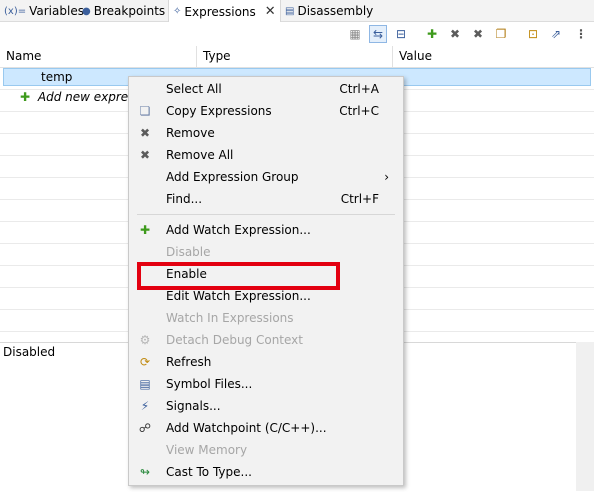 This screenshot has height=492, width=594. I want to click on tab-disassembly-label: Disassembly, so click(335, 11).